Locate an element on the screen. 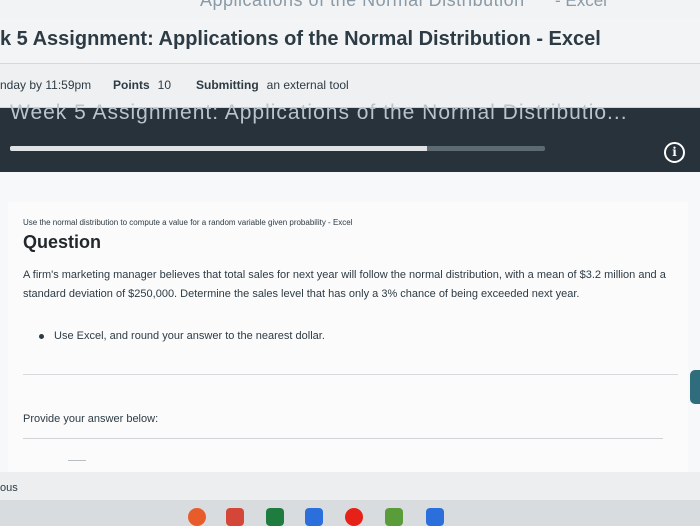 The width and height of the screenshot is (700, 526). cut-off-title-suffix: - Excel is located at coordinates (581, 5).